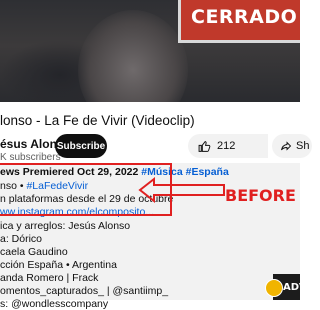 The image size is (320, 310). I want to click on credit-line: a: Dórico, so click(21, 239).